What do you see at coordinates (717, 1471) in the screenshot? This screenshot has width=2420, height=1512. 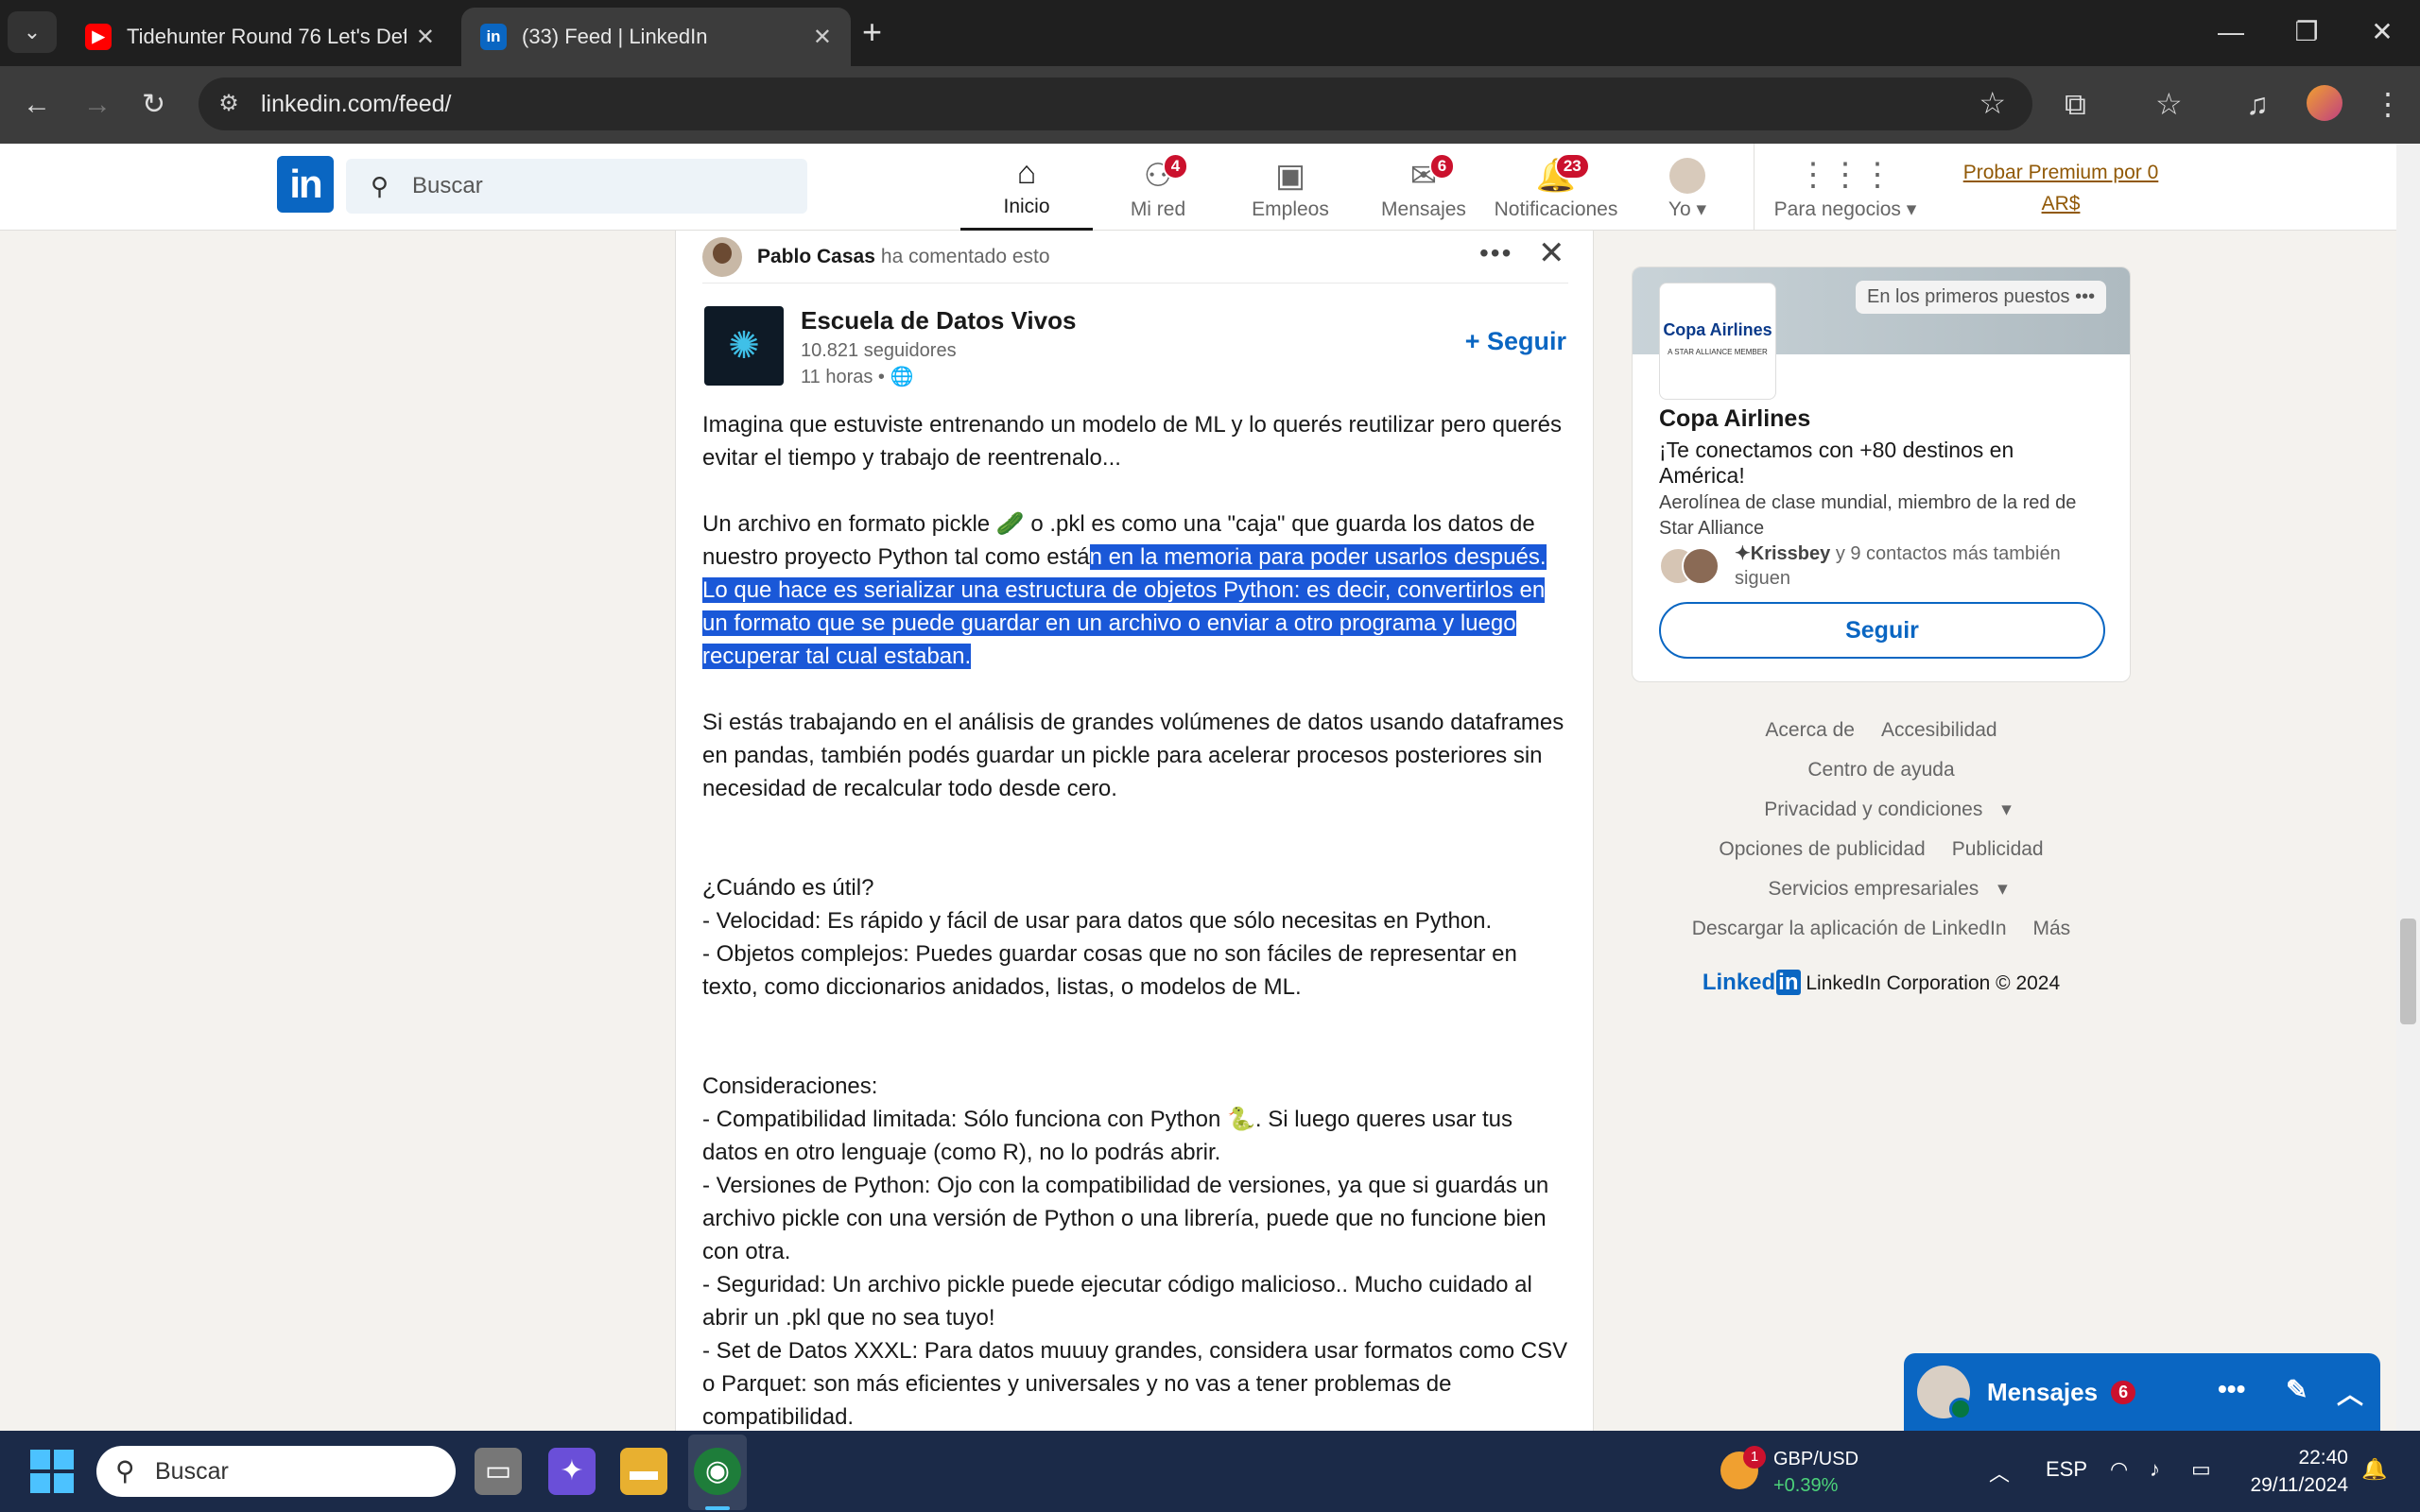 I see `chrome-icon: ◉` at bounding box center [717, 1471].